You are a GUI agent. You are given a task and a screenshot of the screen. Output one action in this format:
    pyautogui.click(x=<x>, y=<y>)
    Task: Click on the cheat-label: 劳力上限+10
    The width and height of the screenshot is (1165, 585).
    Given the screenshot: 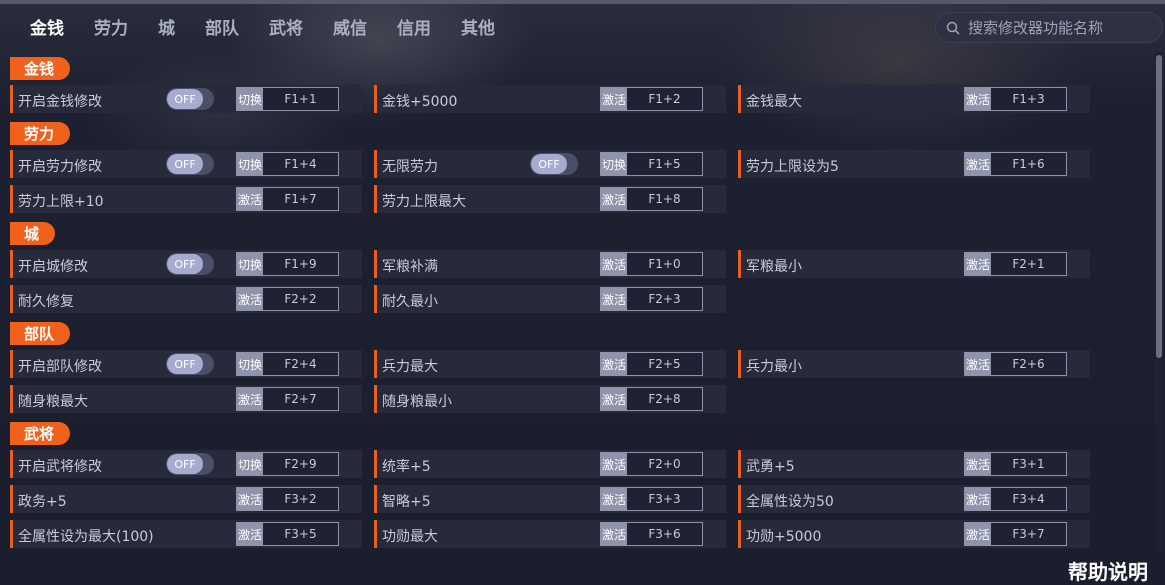 What is the action you would take?
    pyautogui.click(x=61, y=202)
    